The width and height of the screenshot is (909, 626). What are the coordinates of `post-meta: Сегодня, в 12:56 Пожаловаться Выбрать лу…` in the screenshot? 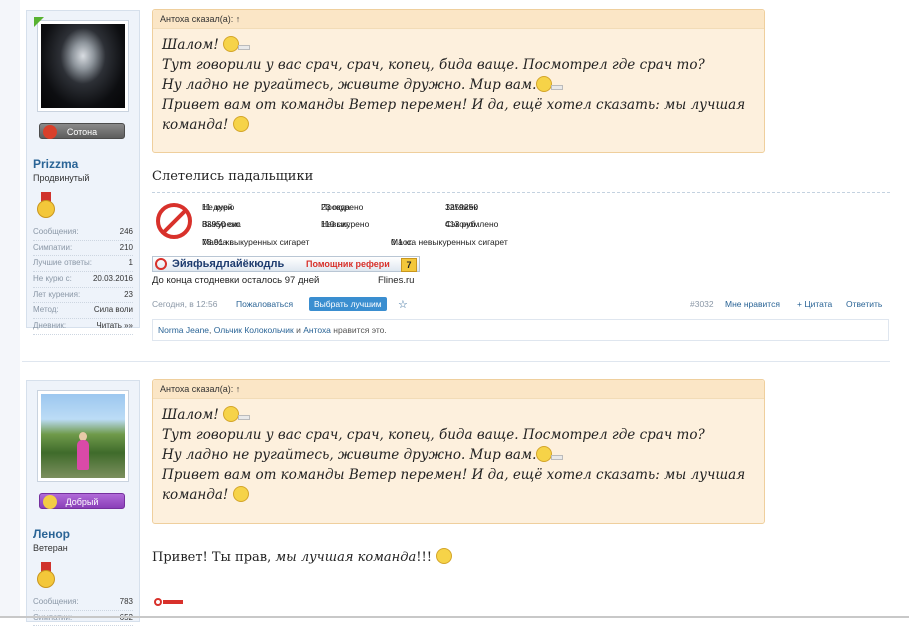 It's located at (521, 304).